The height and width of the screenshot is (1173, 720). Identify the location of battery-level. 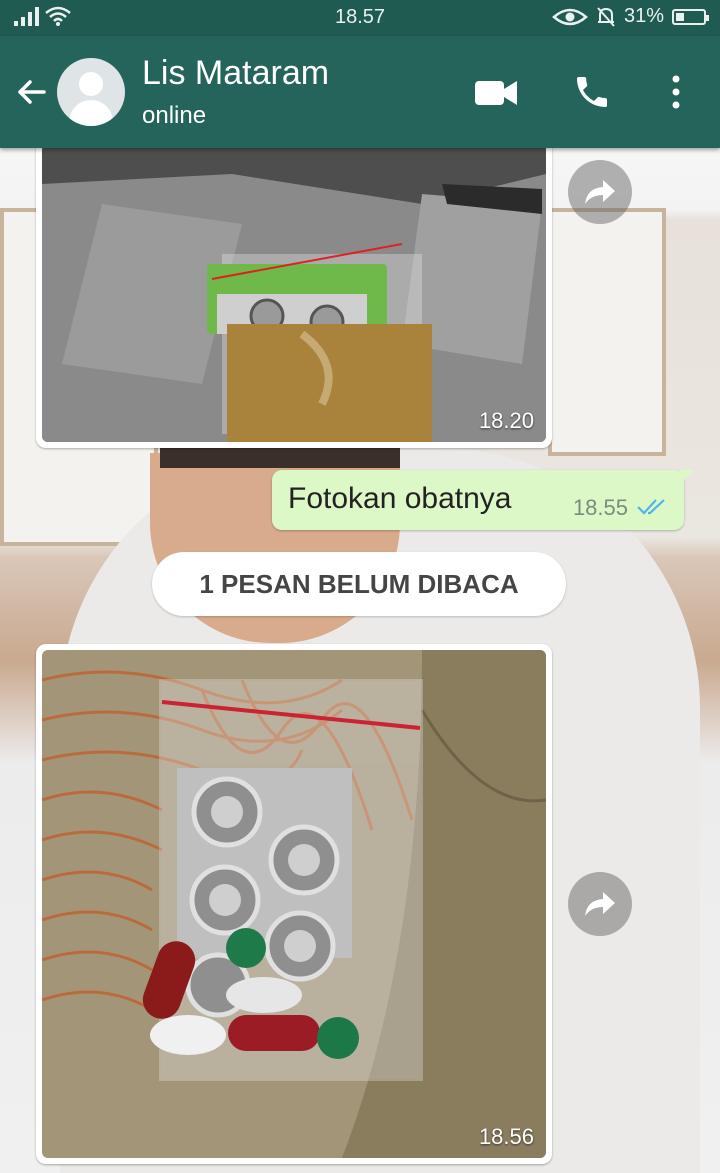
(680, 16).